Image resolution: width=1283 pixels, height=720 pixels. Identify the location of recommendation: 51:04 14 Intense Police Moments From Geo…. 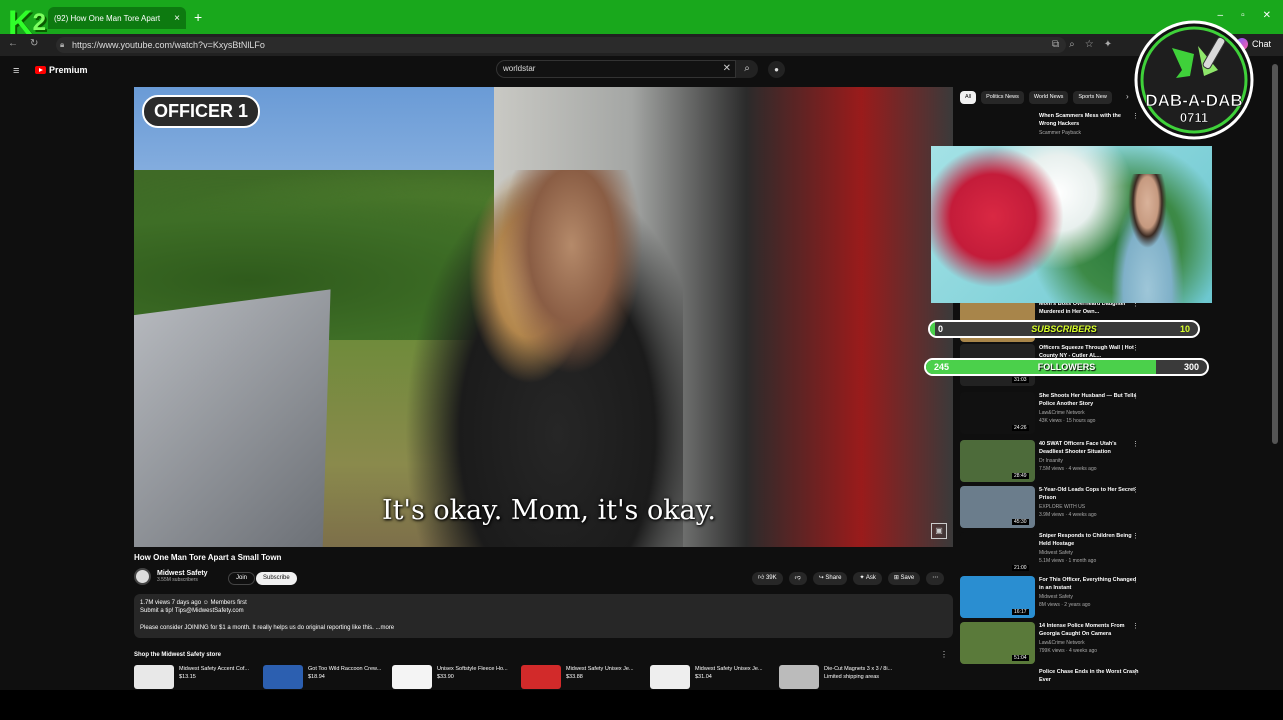
(1060, 643).